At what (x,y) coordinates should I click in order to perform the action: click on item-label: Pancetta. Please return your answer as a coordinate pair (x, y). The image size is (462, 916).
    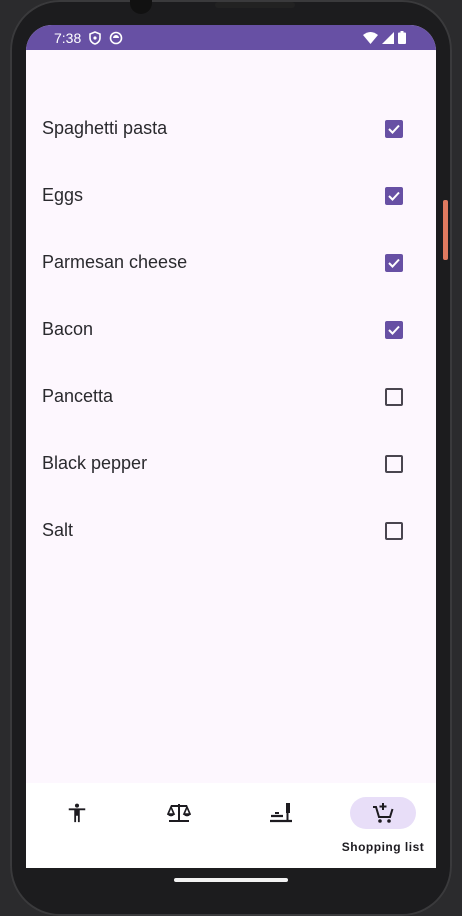
    Looking at the image, I should click on (78, 396).